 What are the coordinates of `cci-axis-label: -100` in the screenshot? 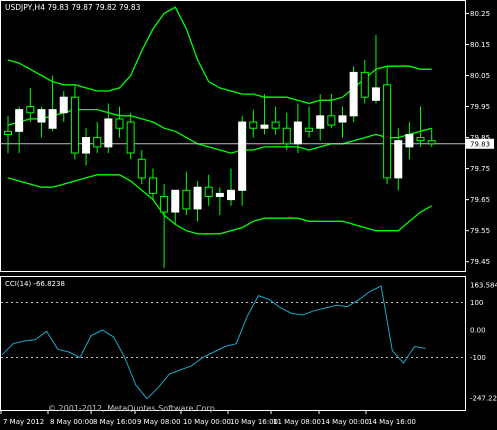 It's located at (478, 358).